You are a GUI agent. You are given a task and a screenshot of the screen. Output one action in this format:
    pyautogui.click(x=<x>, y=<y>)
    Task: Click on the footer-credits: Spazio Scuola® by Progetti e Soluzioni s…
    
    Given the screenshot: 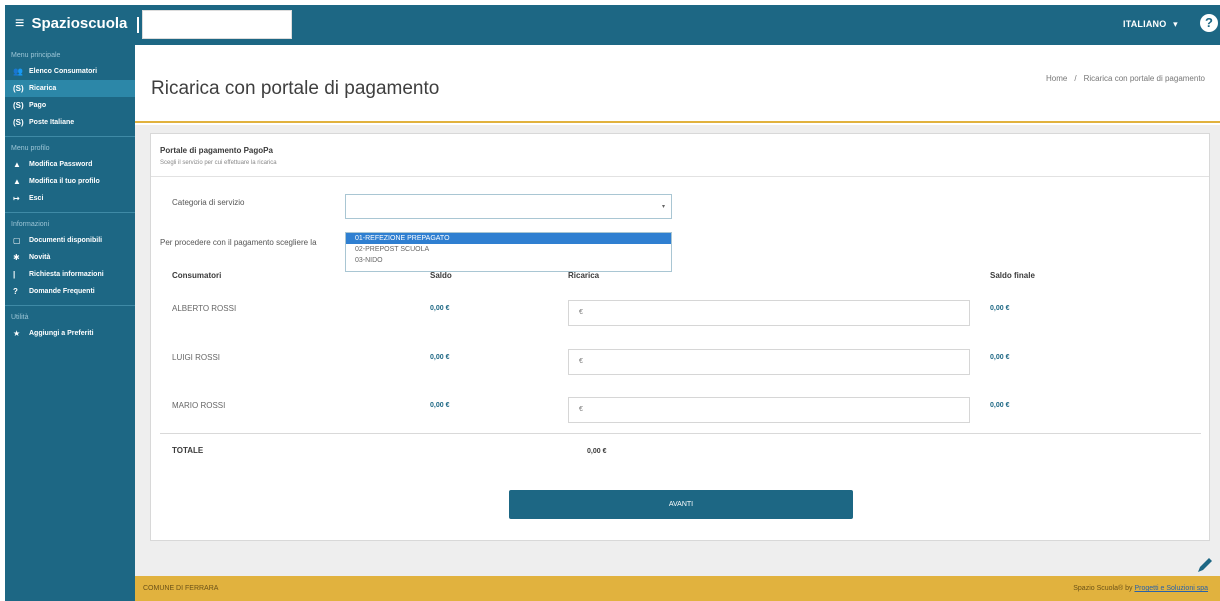 What is the action you would take?
    pyautogui.click(x=1140, y=588)
    